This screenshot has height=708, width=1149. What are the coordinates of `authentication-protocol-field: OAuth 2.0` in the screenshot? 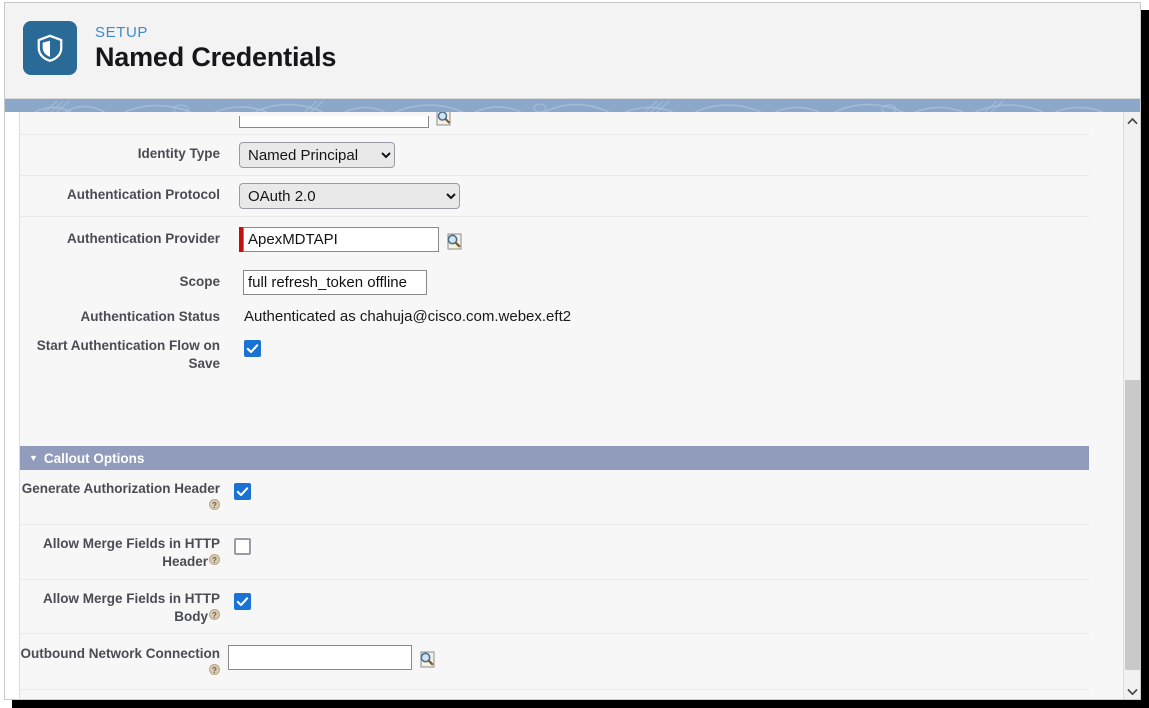 It's located at (658, 196).